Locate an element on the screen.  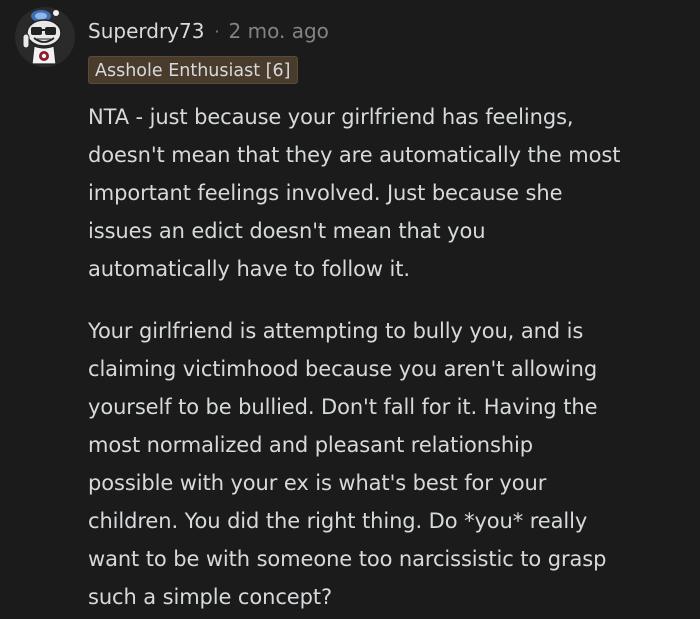
user-avatar-icon is located at coordinates (45, 37).